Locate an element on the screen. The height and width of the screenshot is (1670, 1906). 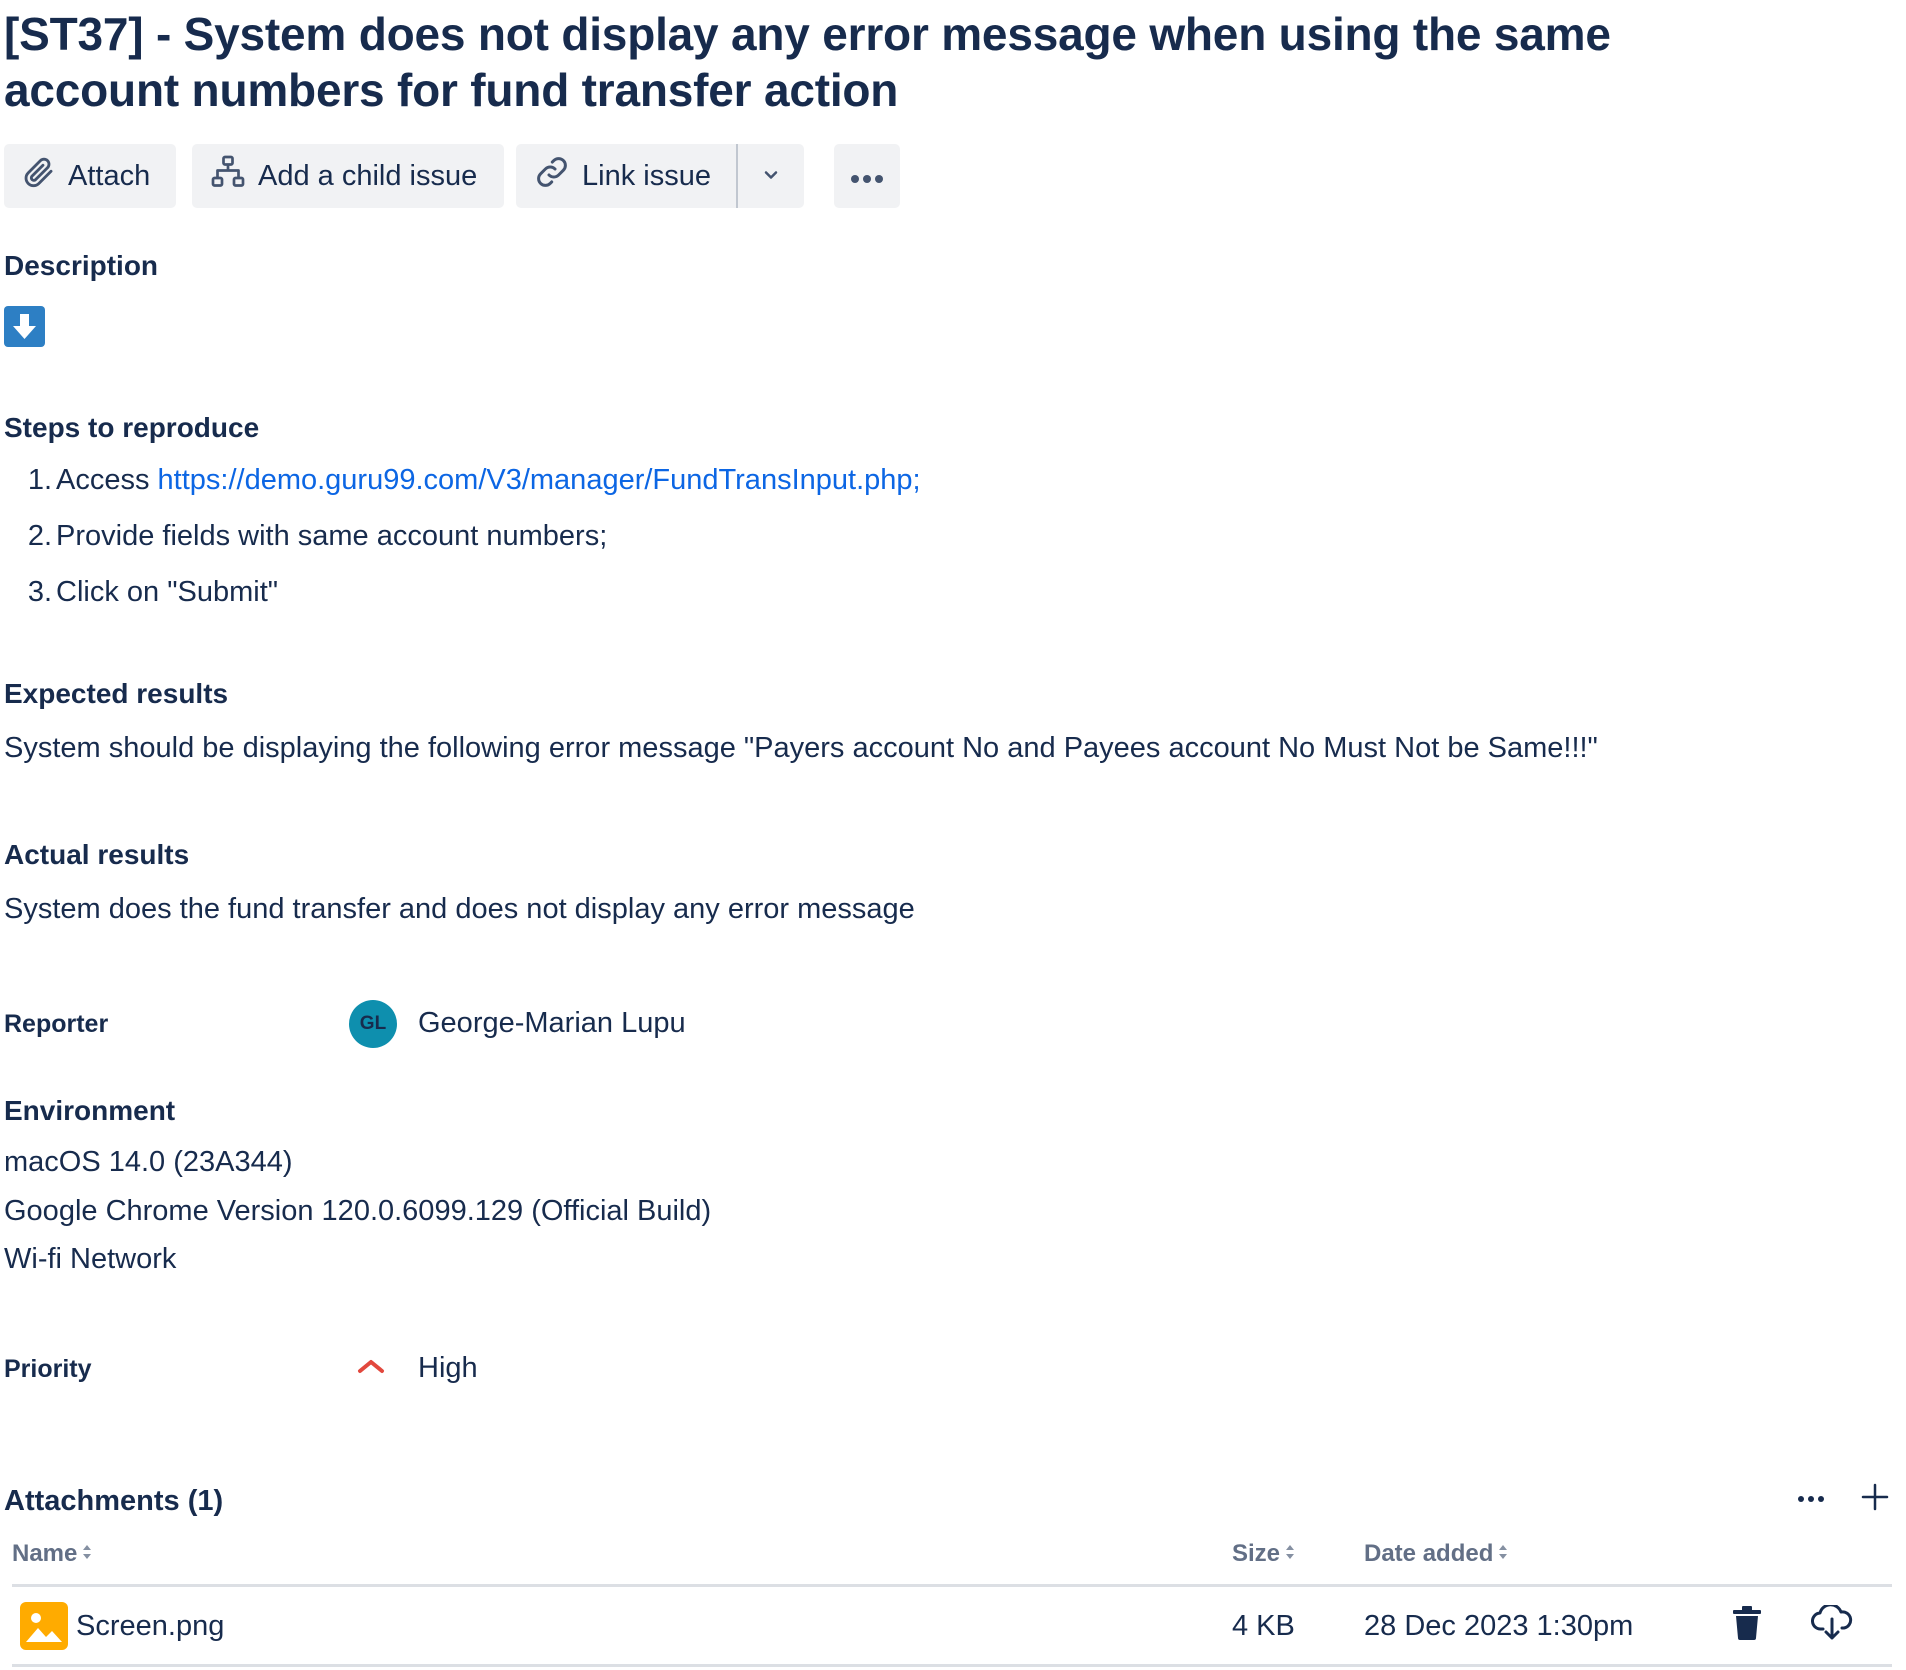
link-issue-button: Link issue is located at coordinates (626, 176).